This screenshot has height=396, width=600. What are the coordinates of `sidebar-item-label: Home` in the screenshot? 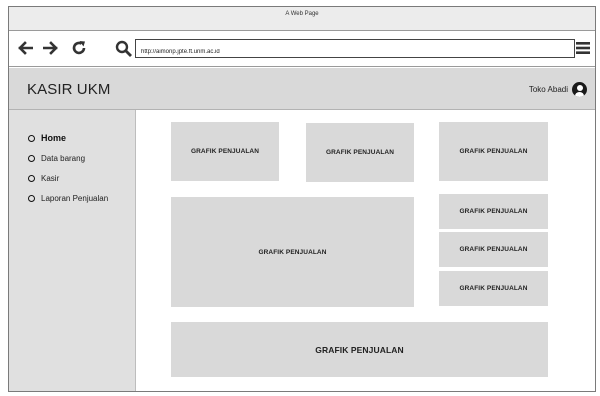 It's located at (54, 138).